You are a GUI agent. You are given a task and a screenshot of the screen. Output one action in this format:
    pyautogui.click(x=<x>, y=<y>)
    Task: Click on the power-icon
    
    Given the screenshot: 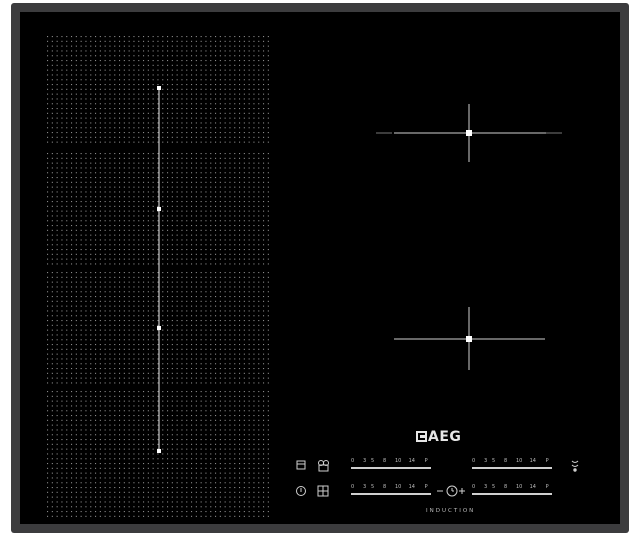 What is the action you would take?
    pyautogui.click(x=301, y=491)
    